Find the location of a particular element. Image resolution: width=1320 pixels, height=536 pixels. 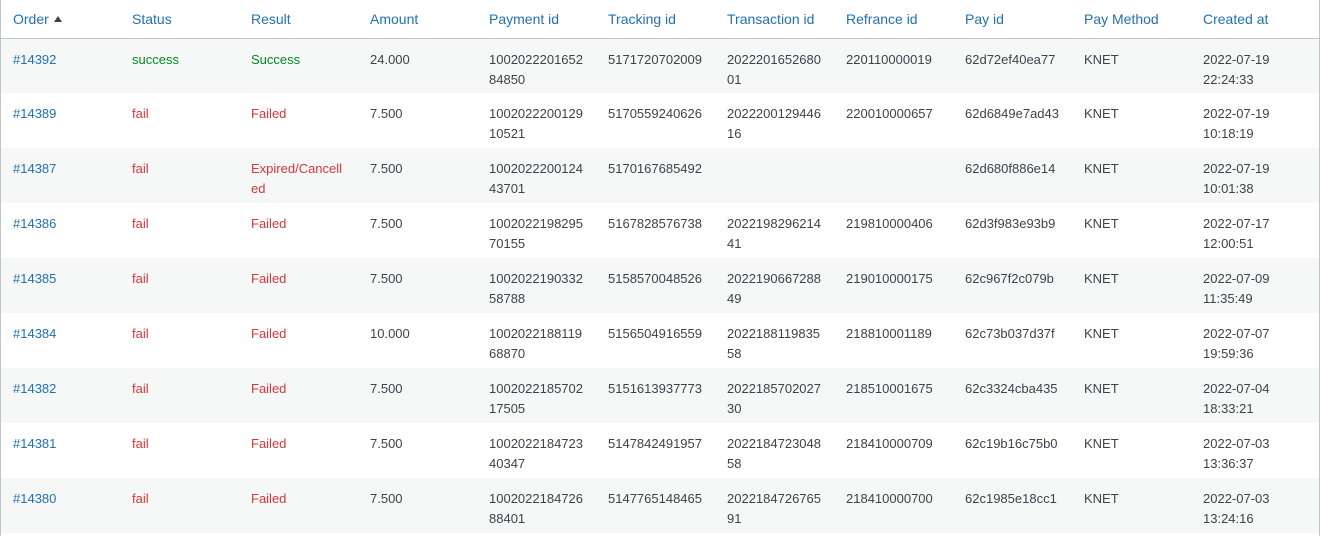

column-header-label: Created at is located at coordinates (1236, 18).